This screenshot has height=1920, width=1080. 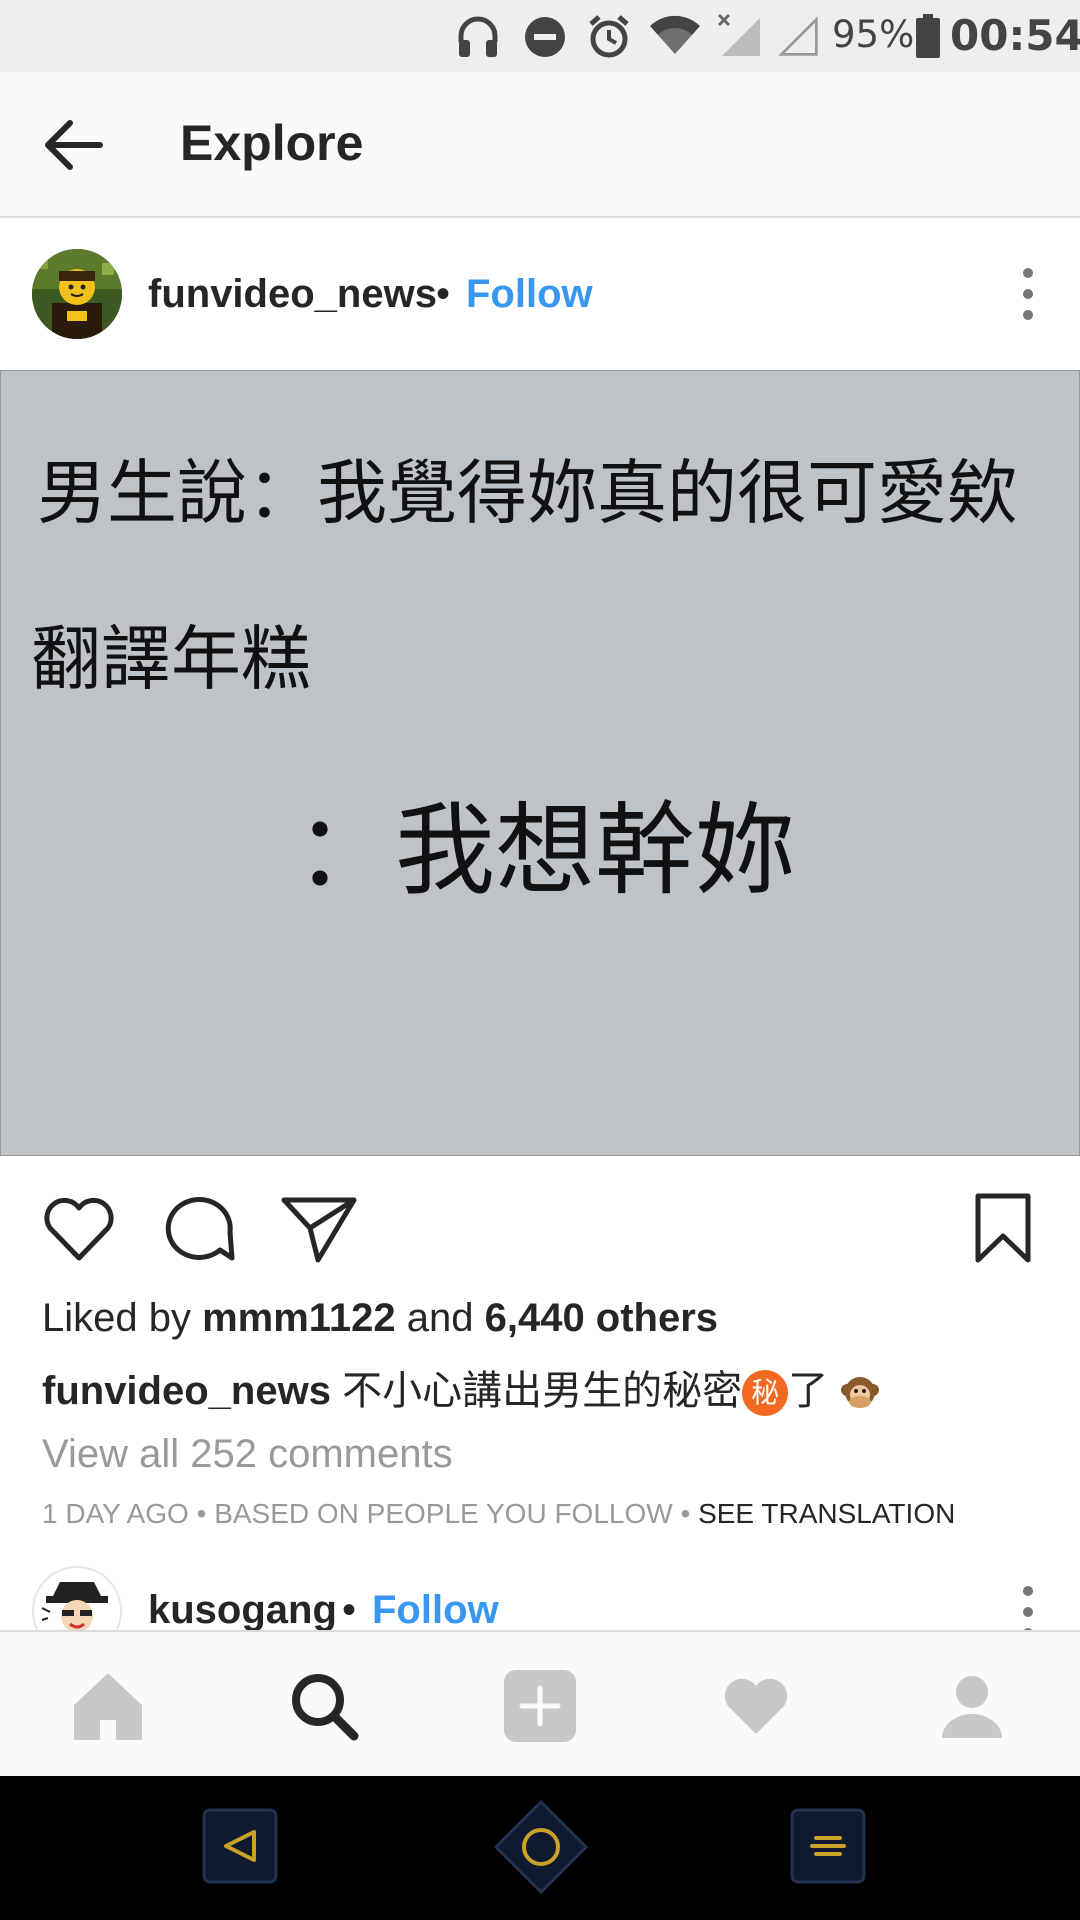 What do you see at coordinates (171, 659) in the screenshot?
I see `image-text-line: 翻譯年糕` at bounding box center [171, 659].